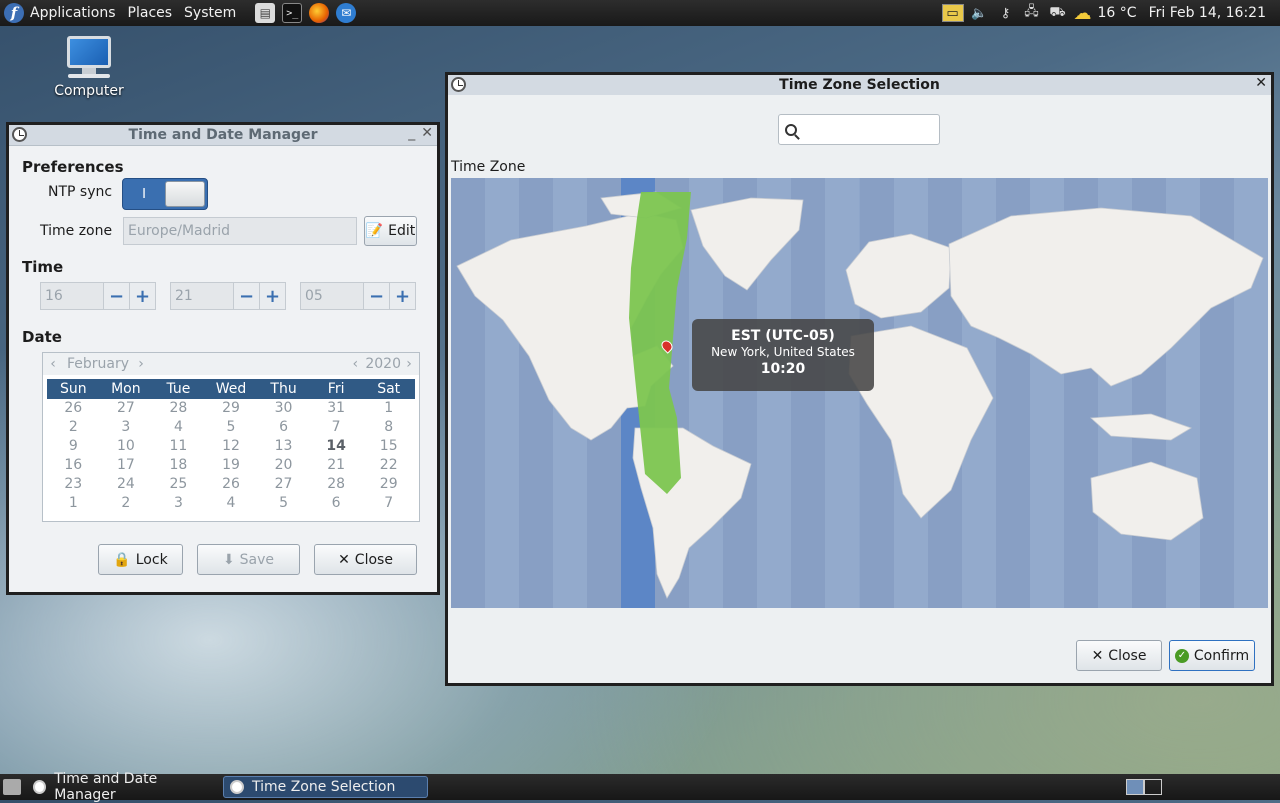  I want to click on tdm-titlebar: Time and Date Manager _ ✕, so click(223, 135).